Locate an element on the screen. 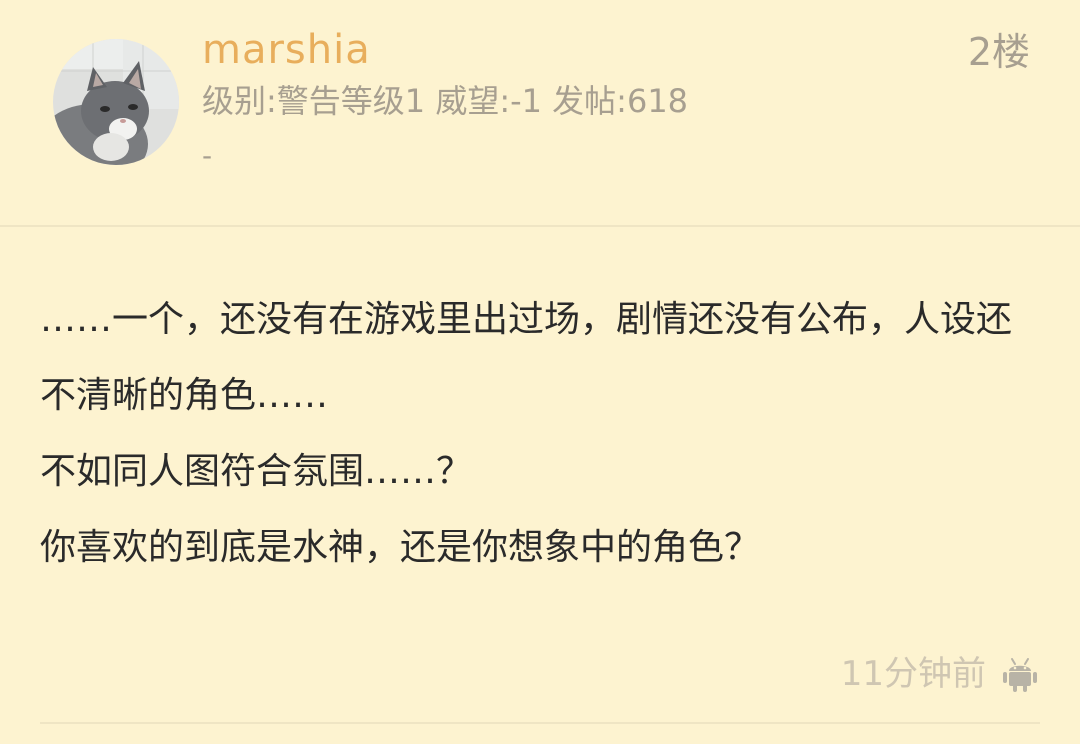 This screenshot has height=744, width=1080. android-icon is located at coordinates (1020, 675).